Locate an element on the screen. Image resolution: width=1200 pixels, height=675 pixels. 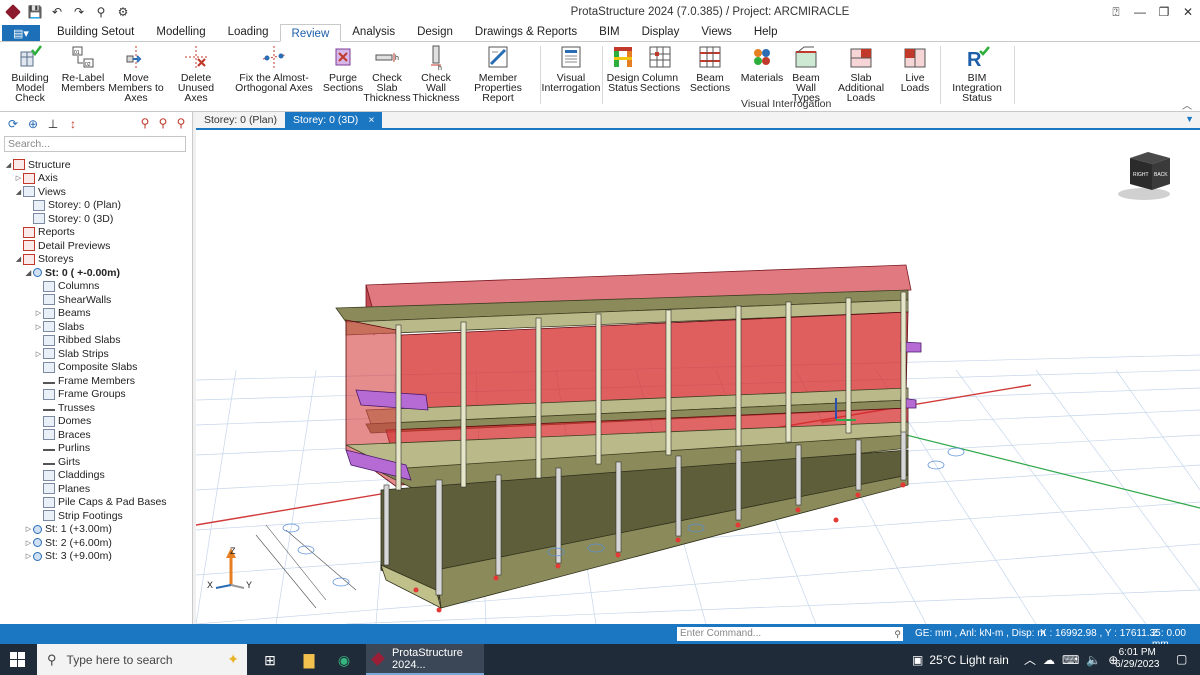
tree-item-views: ◢ Views is located at coordinates (96, 192).